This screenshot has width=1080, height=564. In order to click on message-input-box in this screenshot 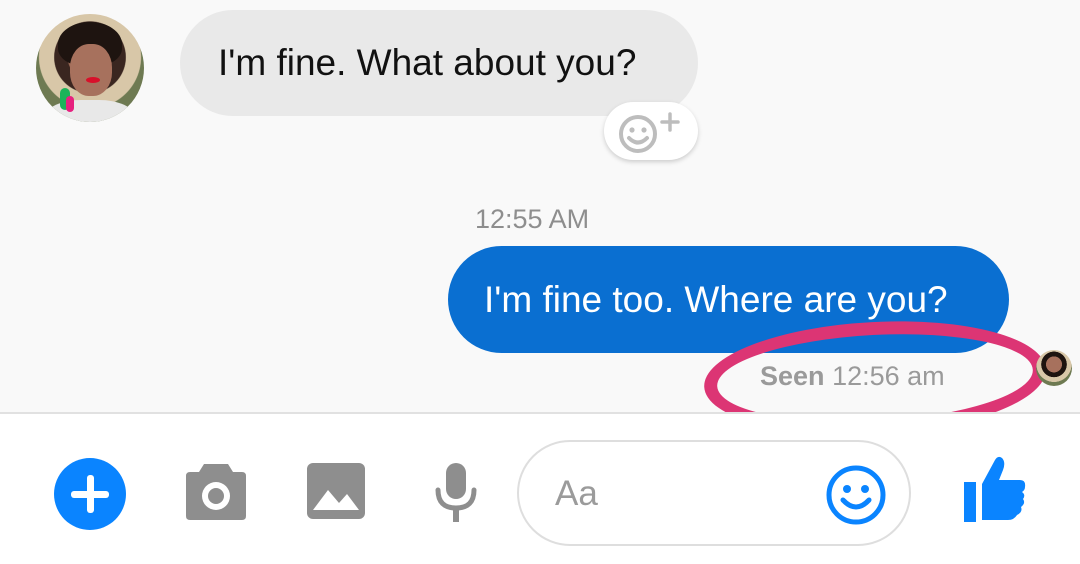, I will do `click(714, 493)`.